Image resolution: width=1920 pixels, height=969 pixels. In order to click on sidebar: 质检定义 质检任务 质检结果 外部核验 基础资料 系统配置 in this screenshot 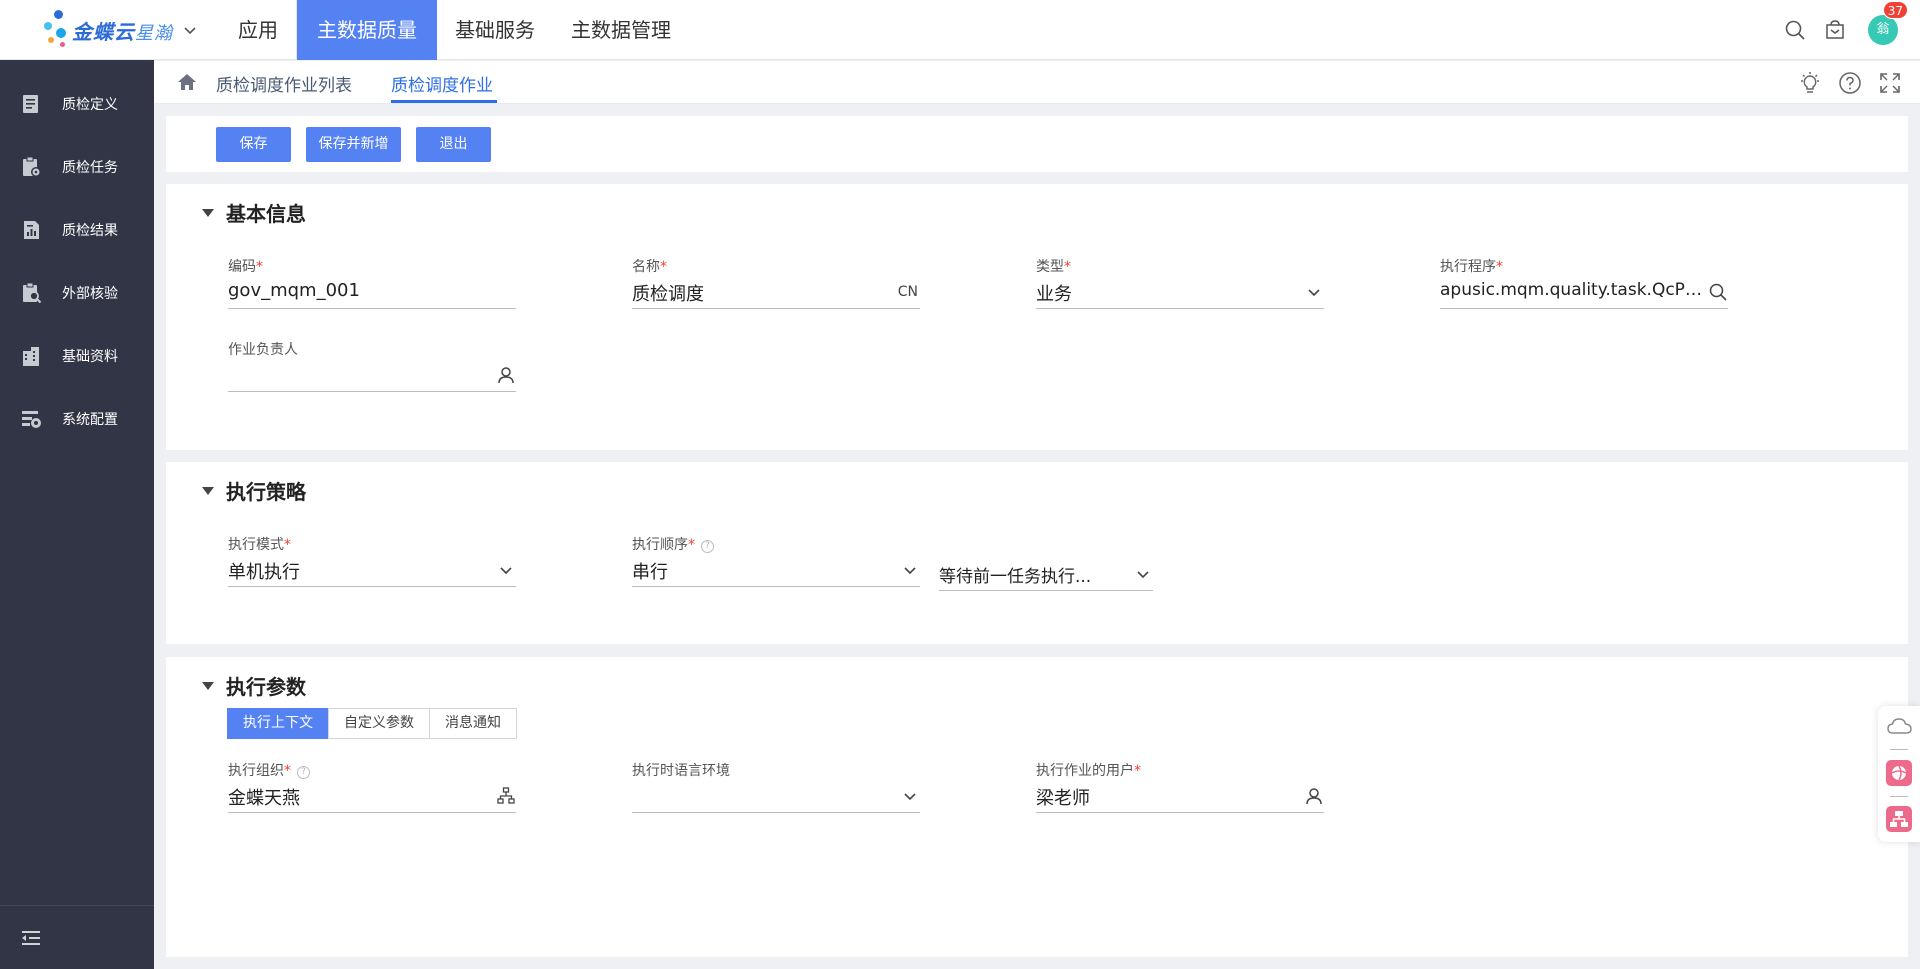, I will do `click(77, 514)`.